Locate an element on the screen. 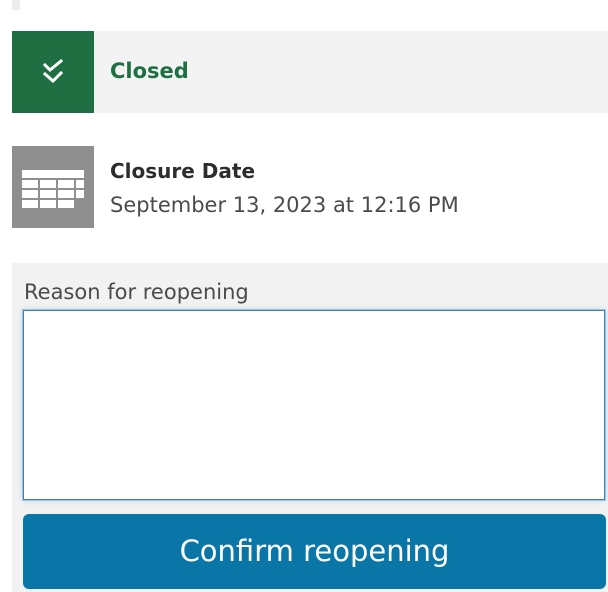 This screenshot has height=592, width=608. closure-date-value: September 13, 2023 at 12:16 PM is located at coordinates (284, 205).